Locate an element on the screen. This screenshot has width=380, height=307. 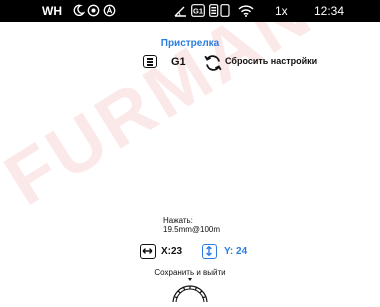
xy-offset-row: X:23 Y: 24 is located at coordinates (200, 252).